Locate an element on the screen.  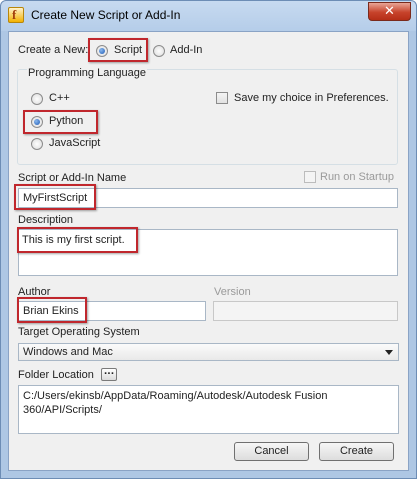
create-button: Create is located at coordinates (356, 451).